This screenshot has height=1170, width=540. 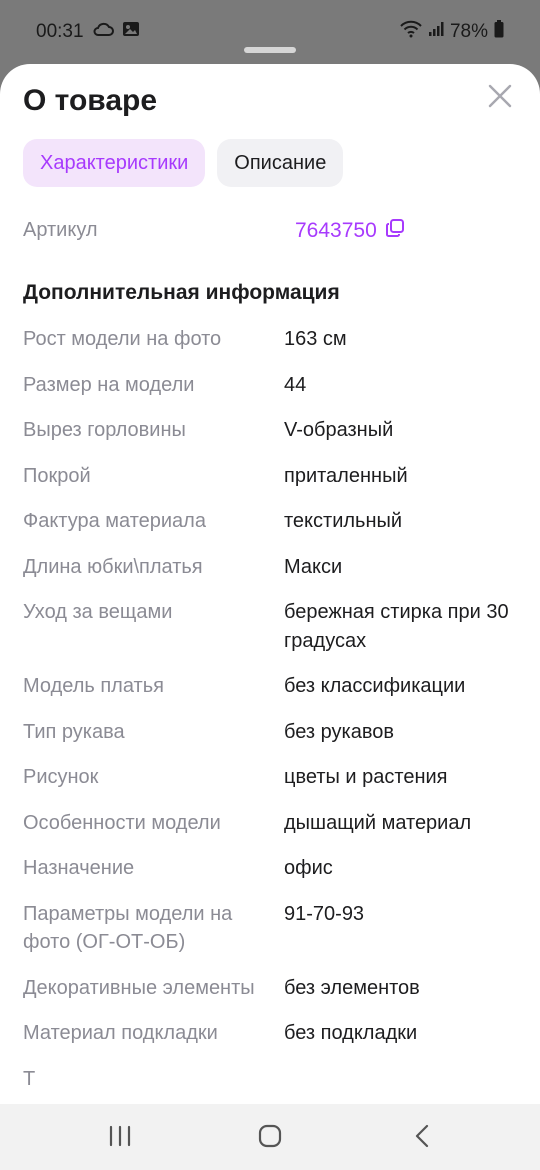 I want to click on status-left: 00:31, so click(x=88, y=32).